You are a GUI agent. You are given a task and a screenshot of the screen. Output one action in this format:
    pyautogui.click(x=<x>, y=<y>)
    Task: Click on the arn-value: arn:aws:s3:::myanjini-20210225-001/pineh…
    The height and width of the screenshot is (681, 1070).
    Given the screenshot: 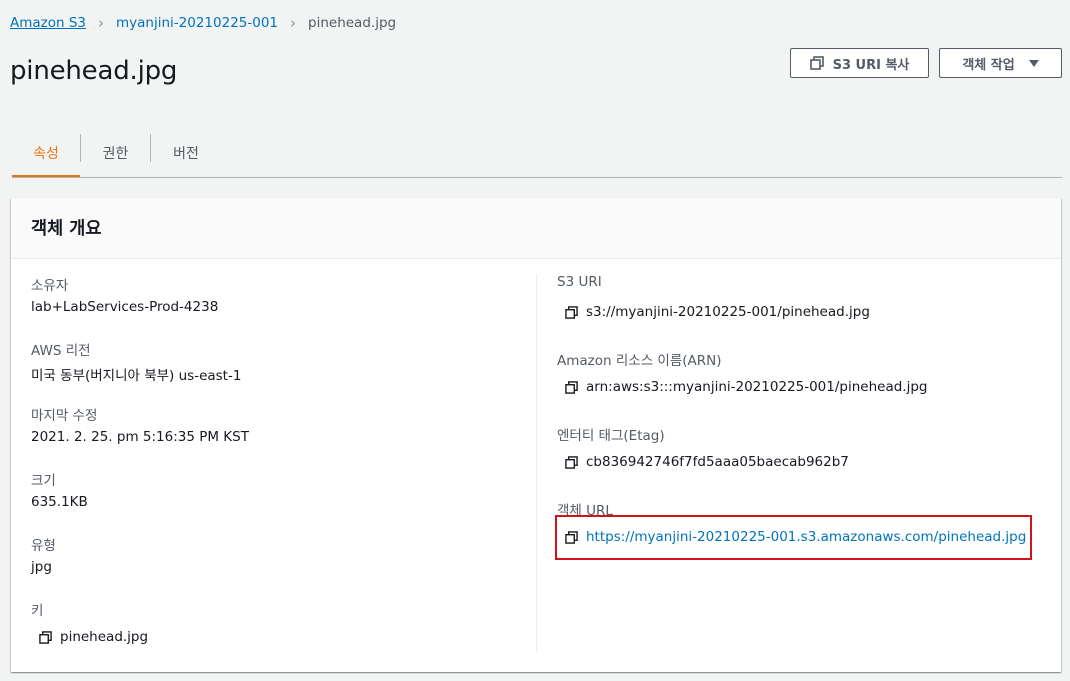 What is the action you would take?
    pyautogui.click(x=757, y=387)
    